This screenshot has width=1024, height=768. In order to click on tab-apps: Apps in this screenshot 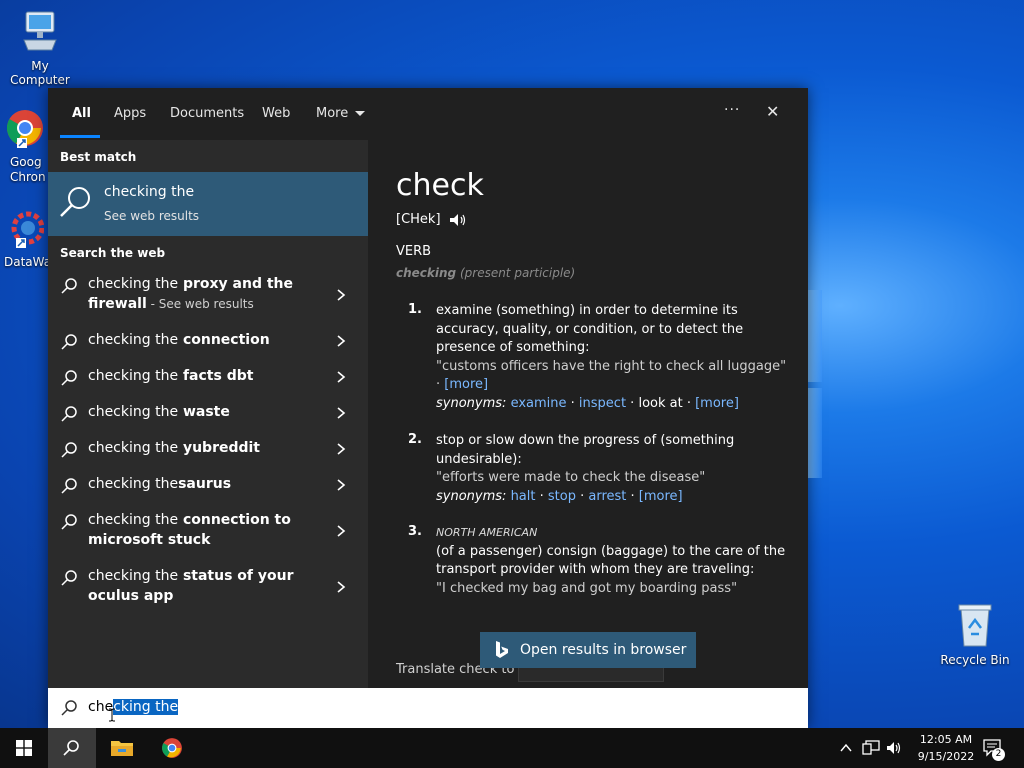, I will do `click(130, 113)`.